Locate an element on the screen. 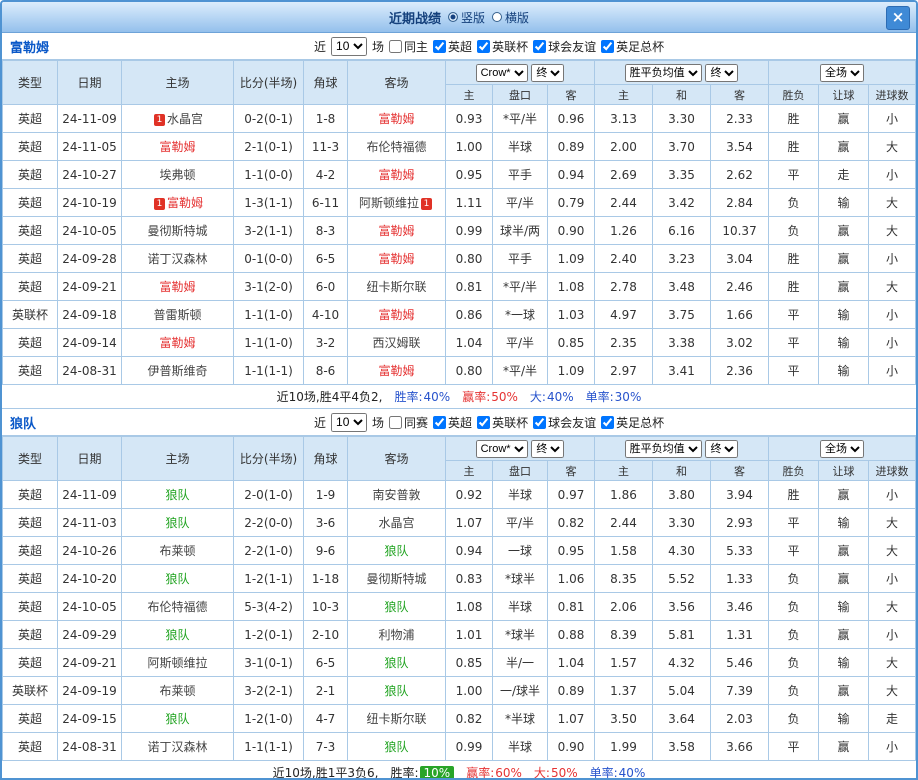 The height and width of the screenshot is (780, 918). away-team-cell: 水晶宫 is located at coordinates (396, 522).